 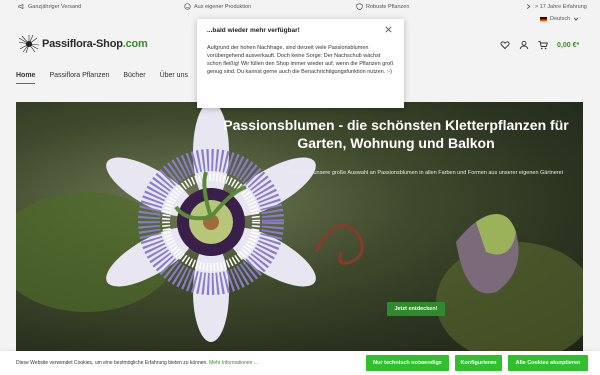 I want to click on smile-icon, so click(x=187, y=6).